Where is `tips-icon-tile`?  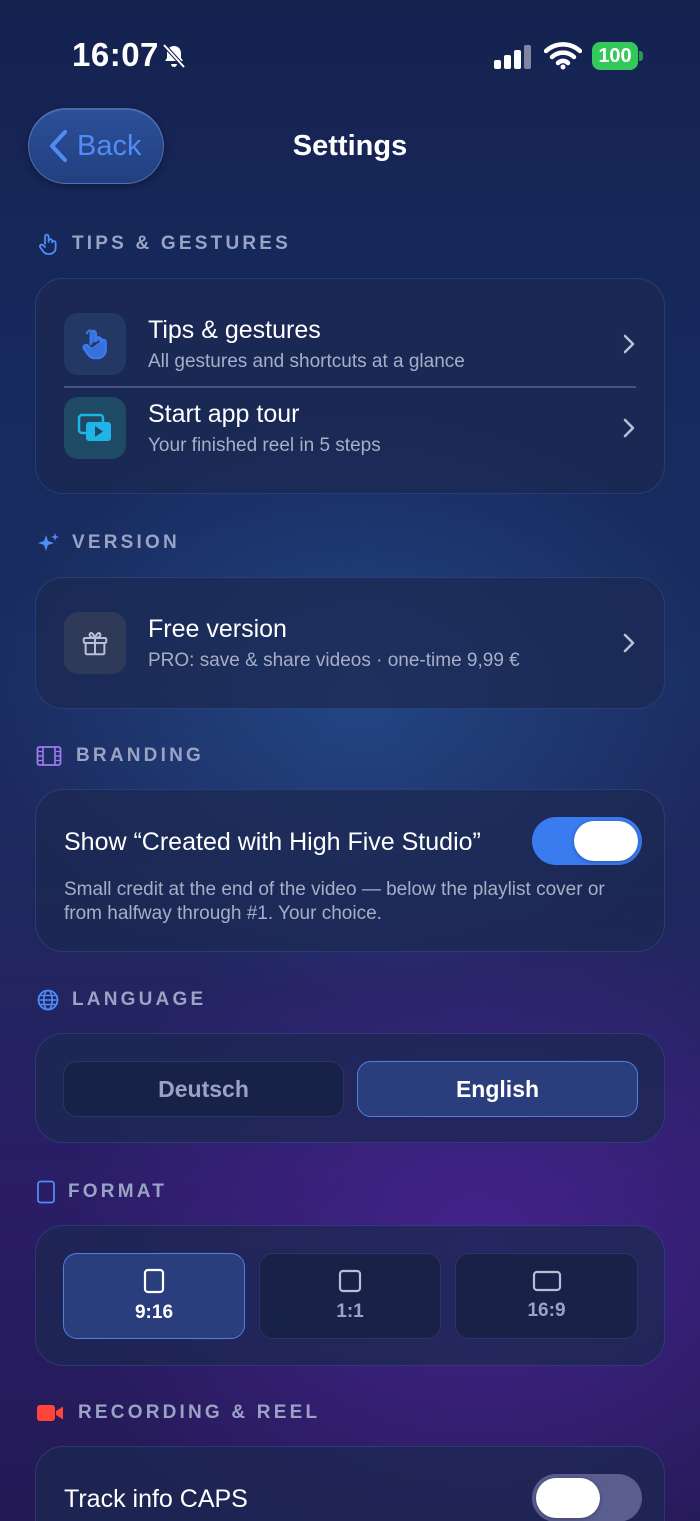
tips-icon-tile is located at coordinates (95, 344).